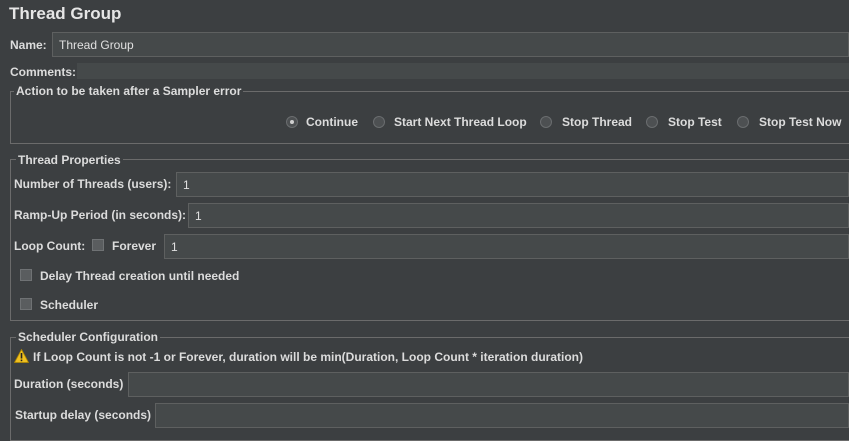 This screenshot has width=849, height=441. Describe the element at coordinates (506, 246) in the screenshot. I see `loop-count-field` at that location.